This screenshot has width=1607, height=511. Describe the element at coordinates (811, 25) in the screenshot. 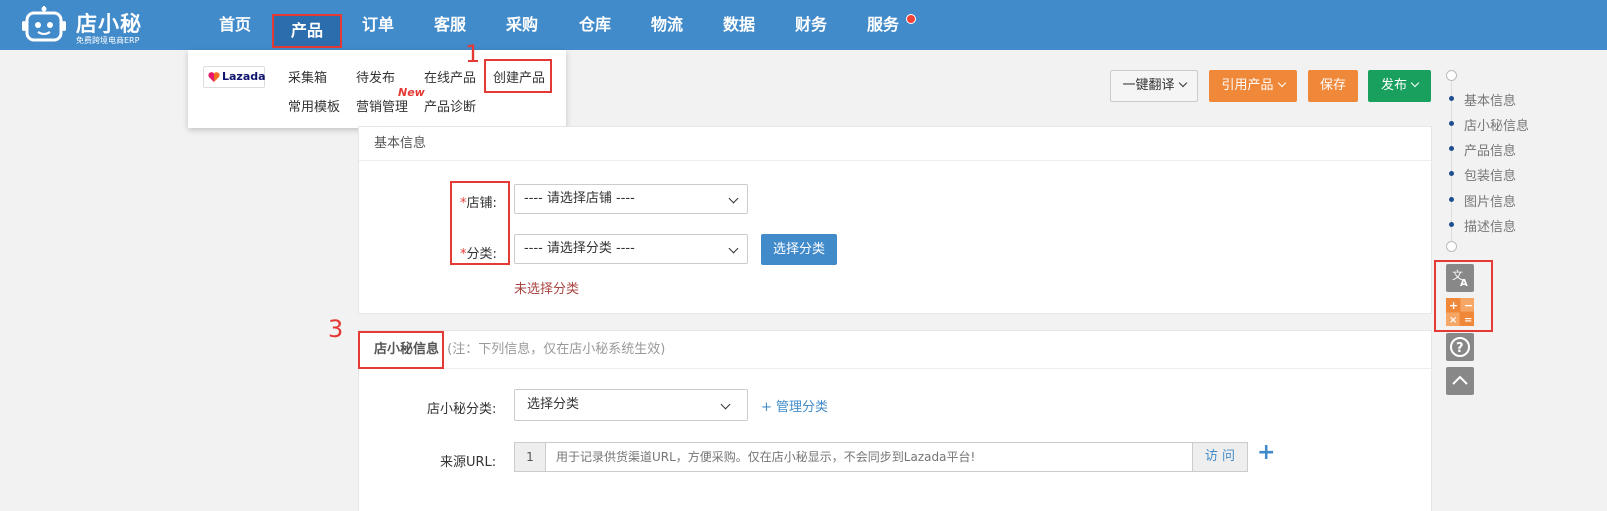

I see `nav-item-finance: 财务` at that location.